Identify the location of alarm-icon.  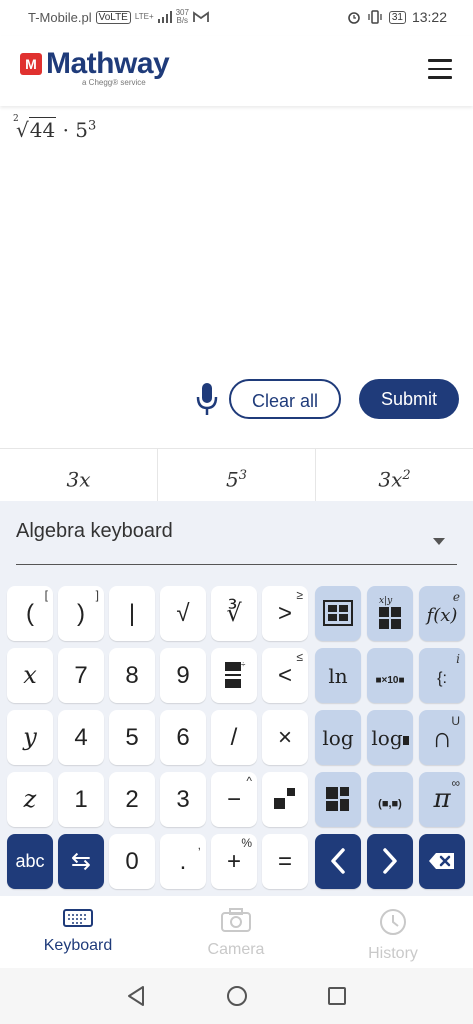
(354, 18).